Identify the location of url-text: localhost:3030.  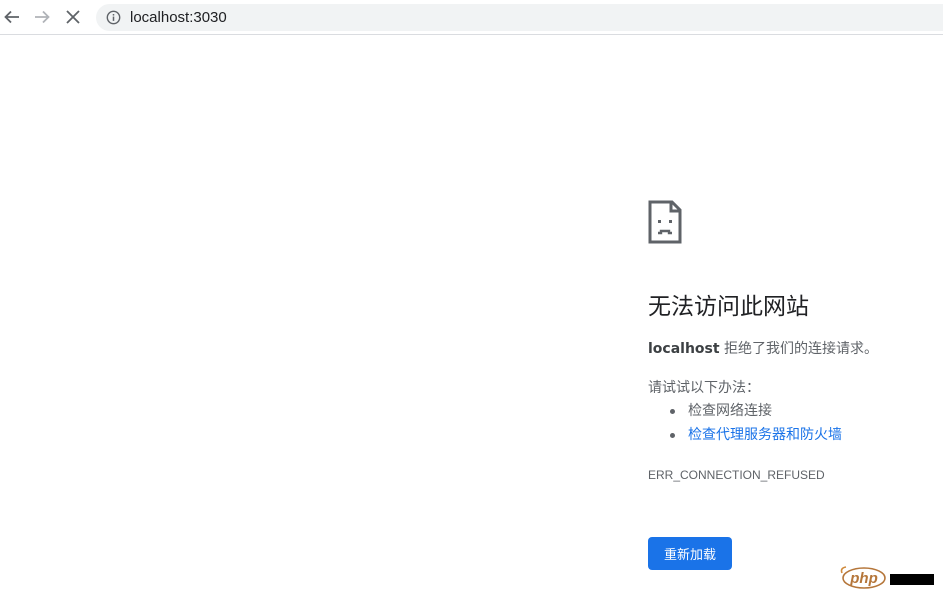
(178, 17).